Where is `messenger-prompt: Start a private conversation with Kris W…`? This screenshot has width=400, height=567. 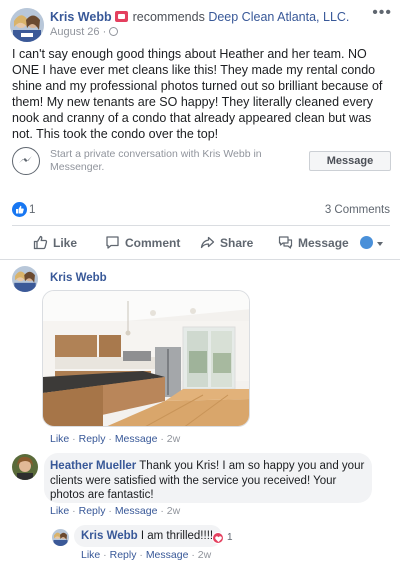 messenger-prompt: Start a private conversation with Kris W… is located at coordinates (156, 160).